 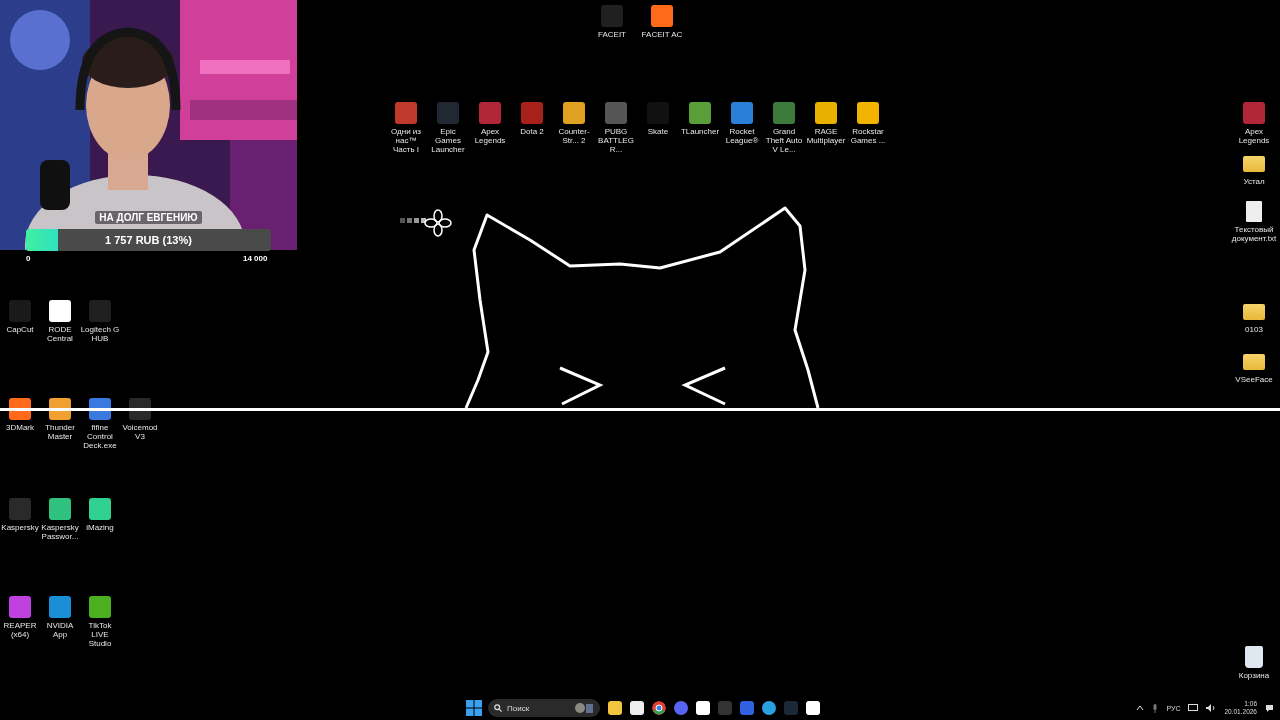 I want to click on icon-label: RODE Central, so click(x=60, y=334).